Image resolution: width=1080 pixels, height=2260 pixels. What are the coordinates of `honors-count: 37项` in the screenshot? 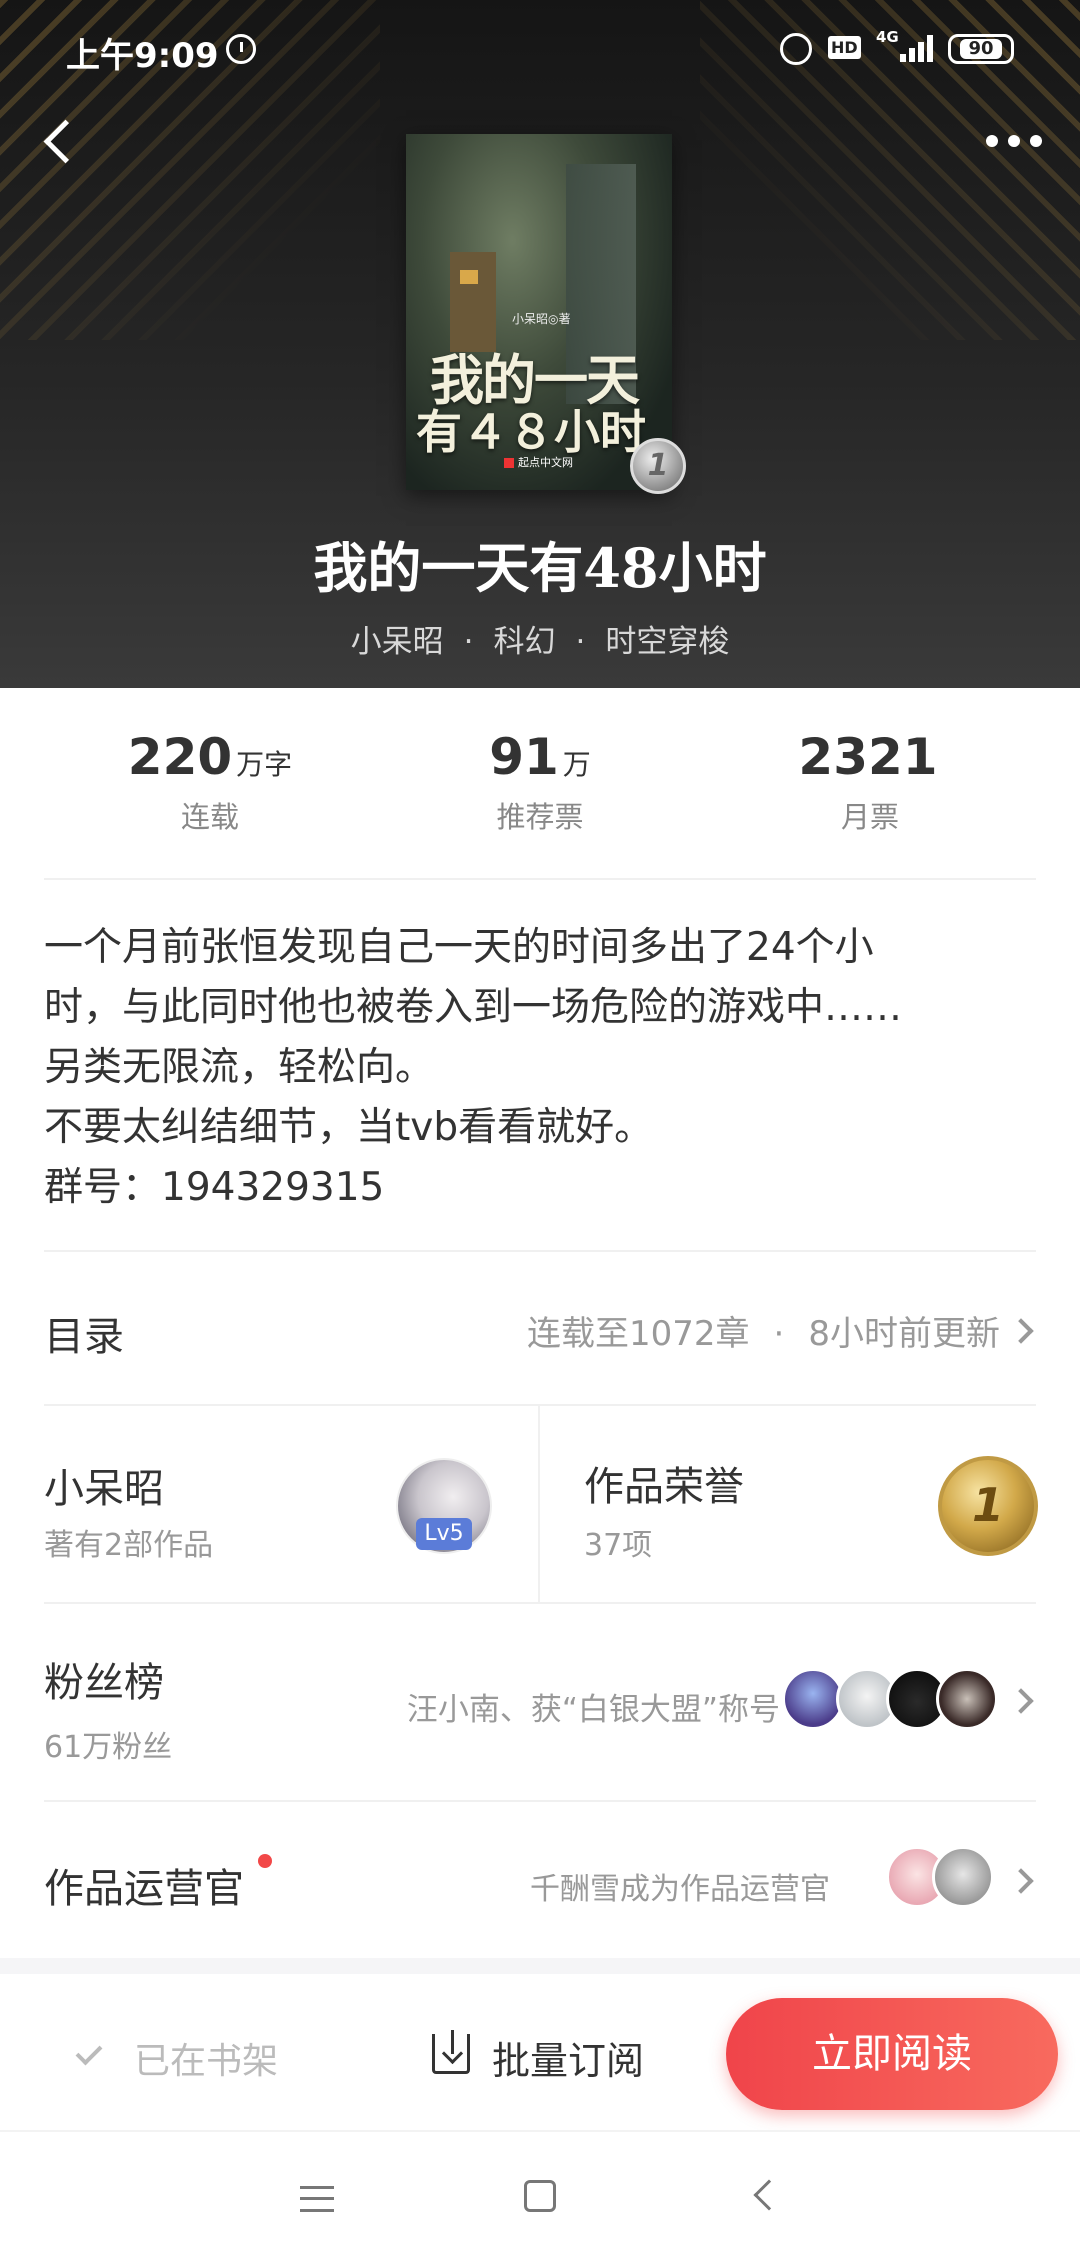 It's located at (618, 1545).